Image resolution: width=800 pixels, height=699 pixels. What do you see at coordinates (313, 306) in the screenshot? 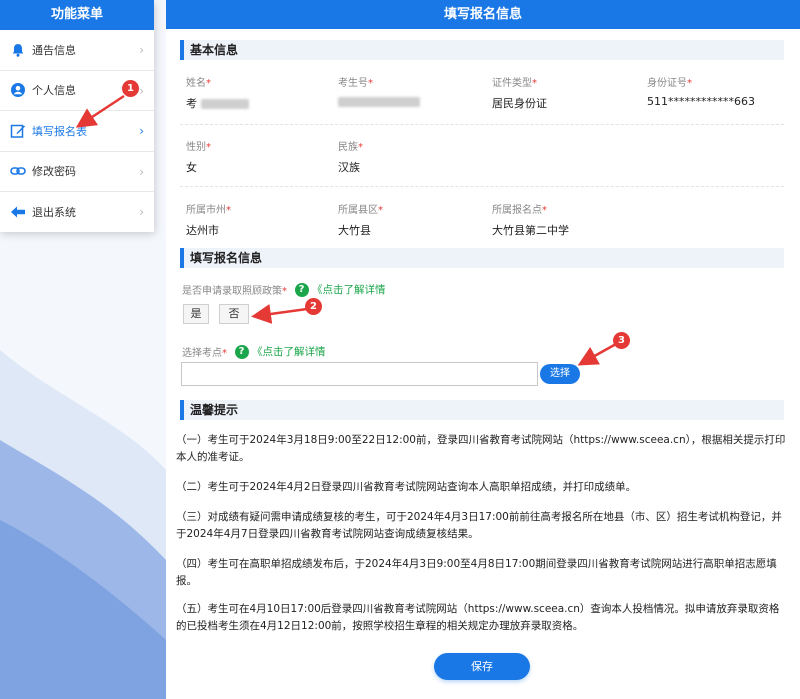
I see `annotation-badge: 2` at bounding box center [313, 306].